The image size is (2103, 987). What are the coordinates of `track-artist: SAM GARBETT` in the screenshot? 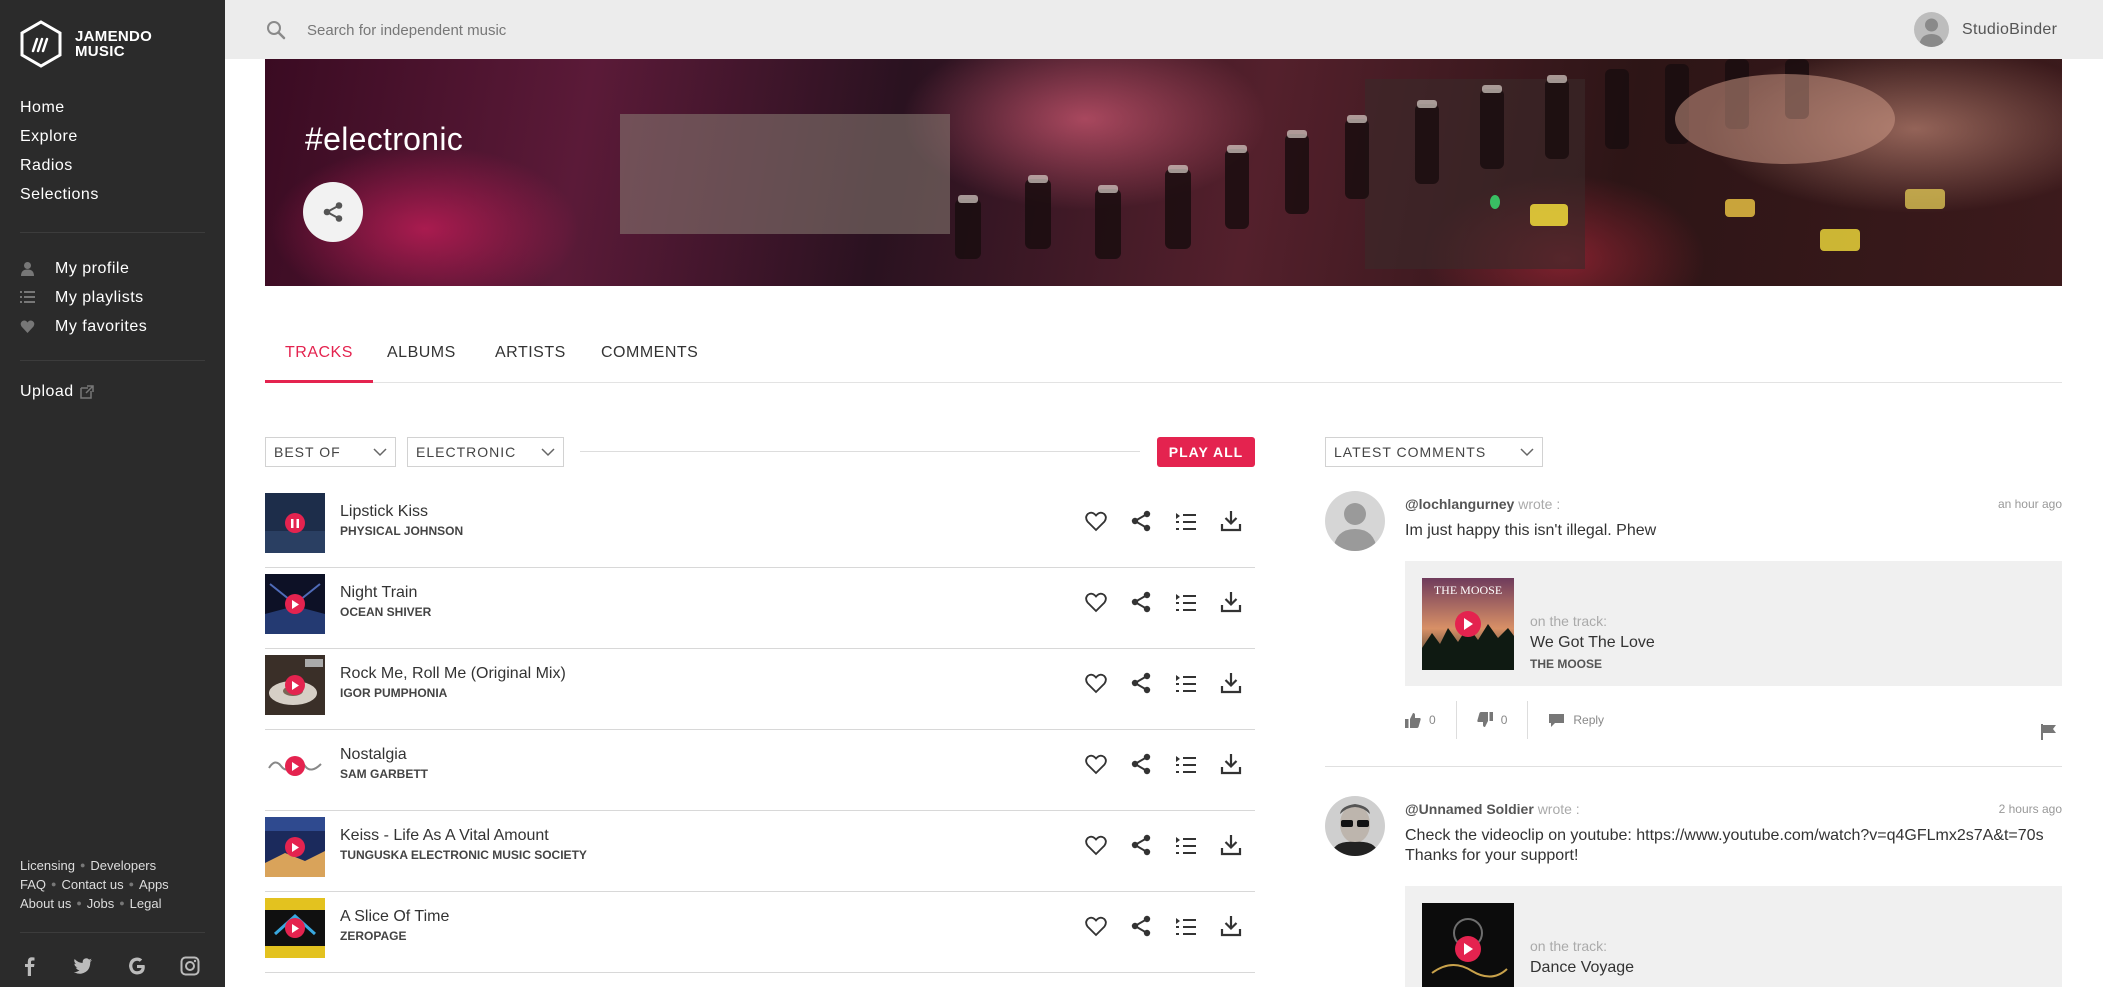 It's located at (384, 774).